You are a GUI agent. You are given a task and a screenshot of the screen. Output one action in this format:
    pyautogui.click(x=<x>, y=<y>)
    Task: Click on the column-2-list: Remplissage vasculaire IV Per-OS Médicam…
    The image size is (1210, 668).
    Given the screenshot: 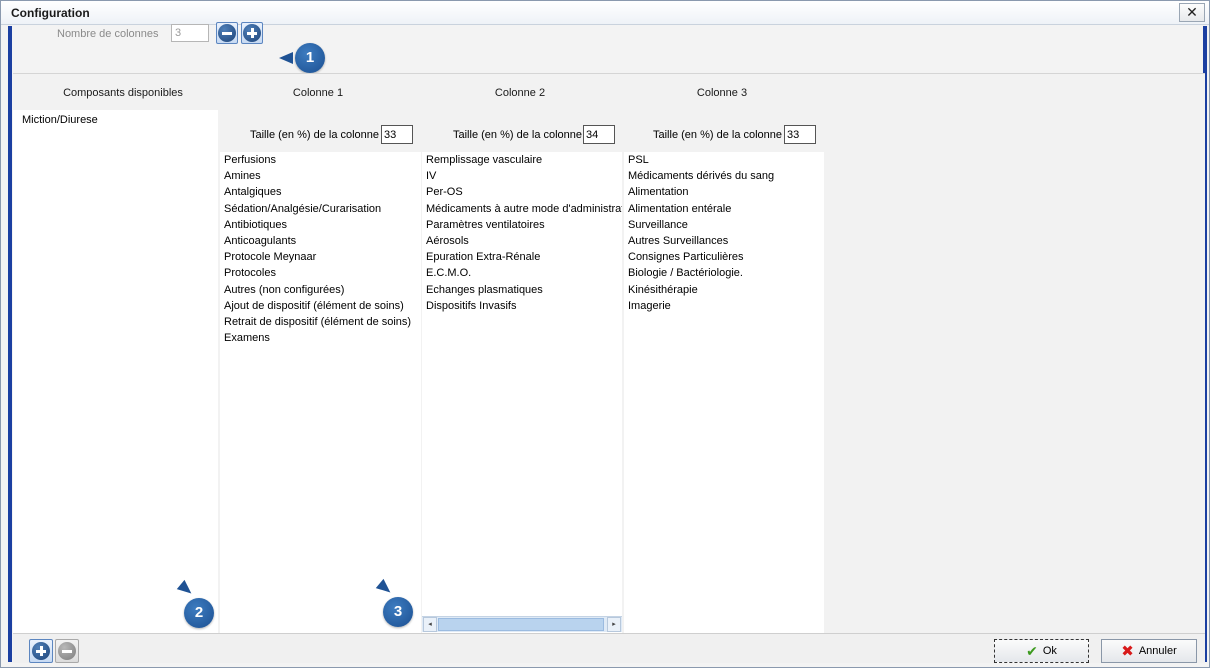 What is the action you would take?
    pyautogui.click(x=522, y=393)
    